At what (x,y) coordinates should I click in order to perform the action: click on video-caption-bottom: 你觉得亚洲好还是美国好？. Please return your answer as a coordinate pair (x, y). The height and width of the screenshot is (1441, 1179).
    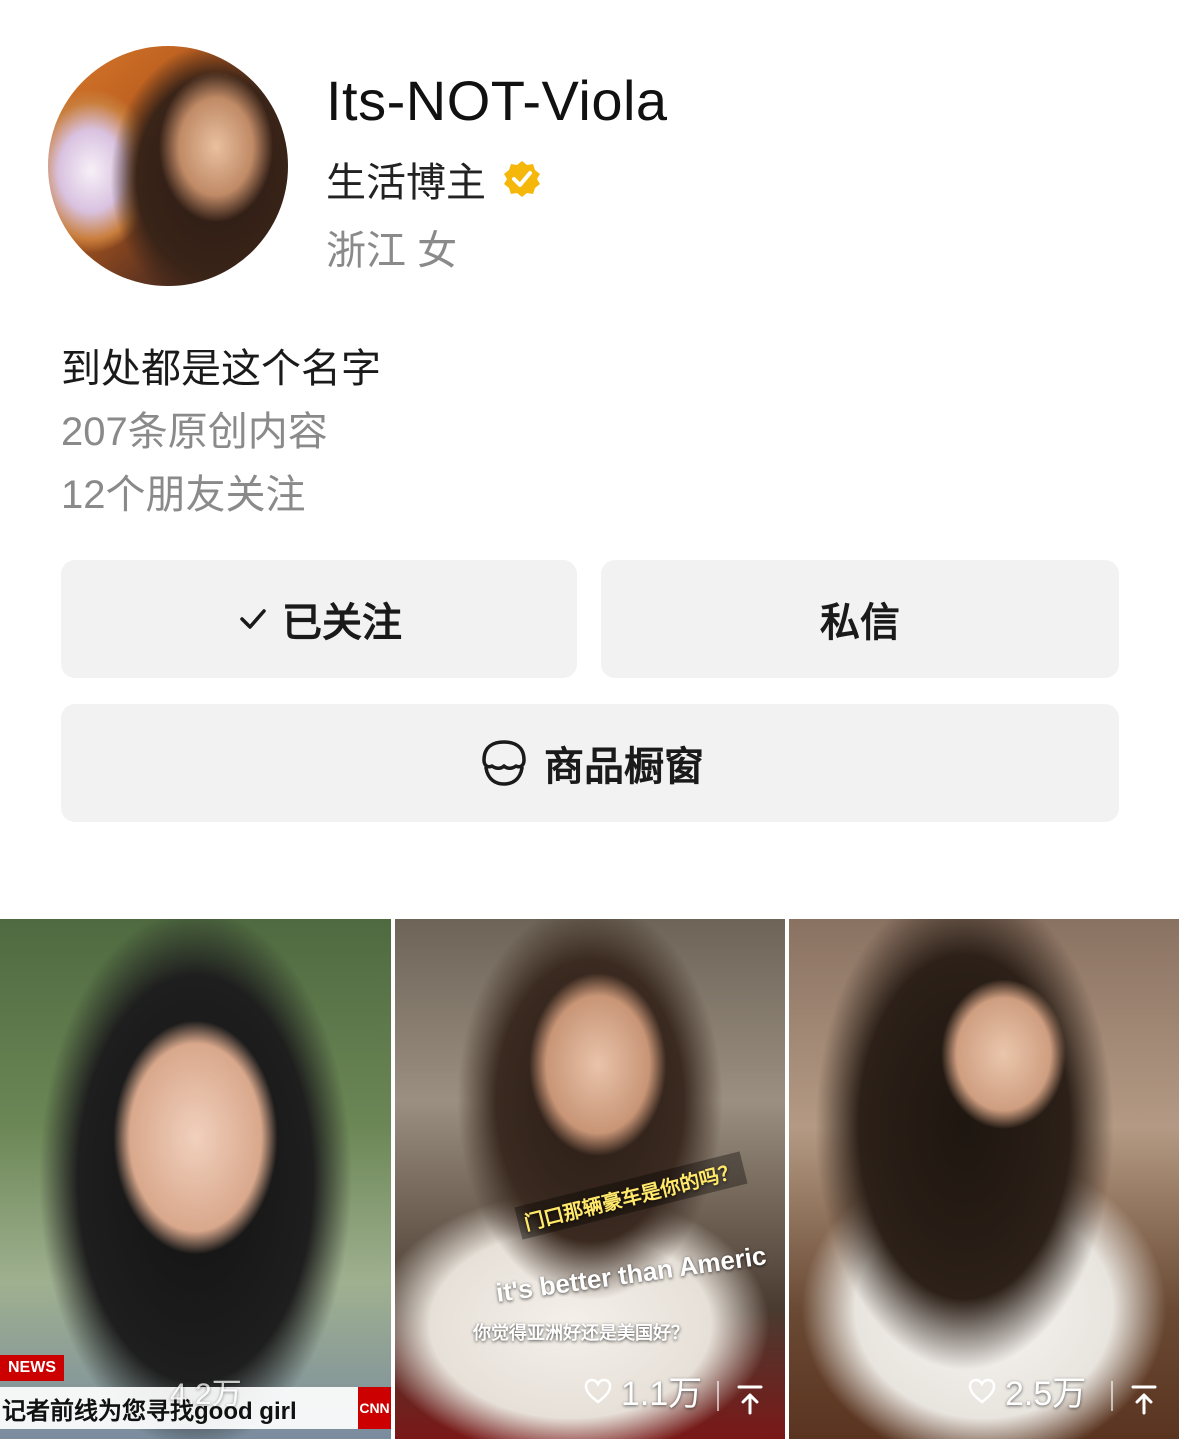
    Looking at the image, I should click on (581, 1333).